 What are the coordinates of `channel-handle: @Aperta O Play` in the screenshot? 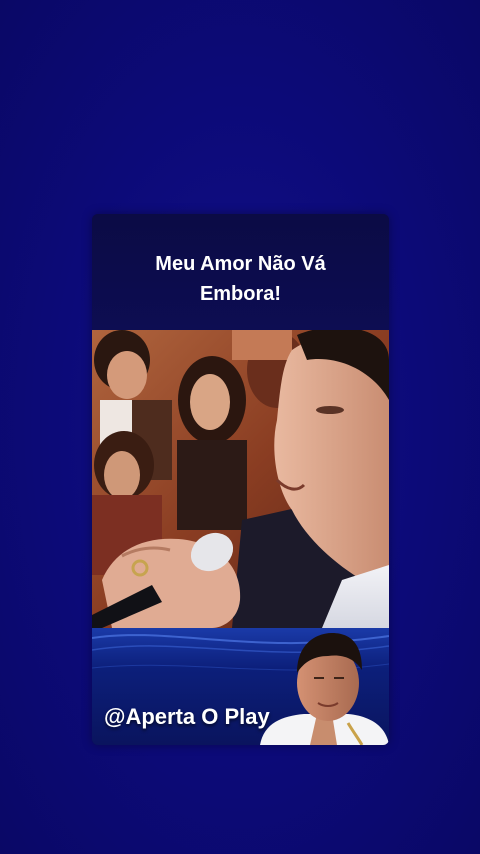 It's located at (187, 717).